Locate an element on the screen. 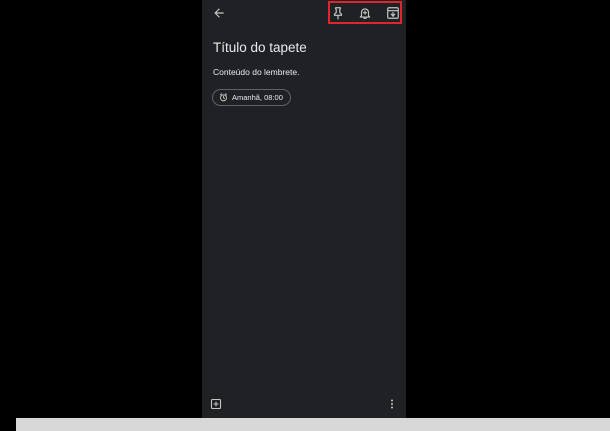 This screenshot has width=610, height=431. archive-icon is located at coordinates (393, 13).